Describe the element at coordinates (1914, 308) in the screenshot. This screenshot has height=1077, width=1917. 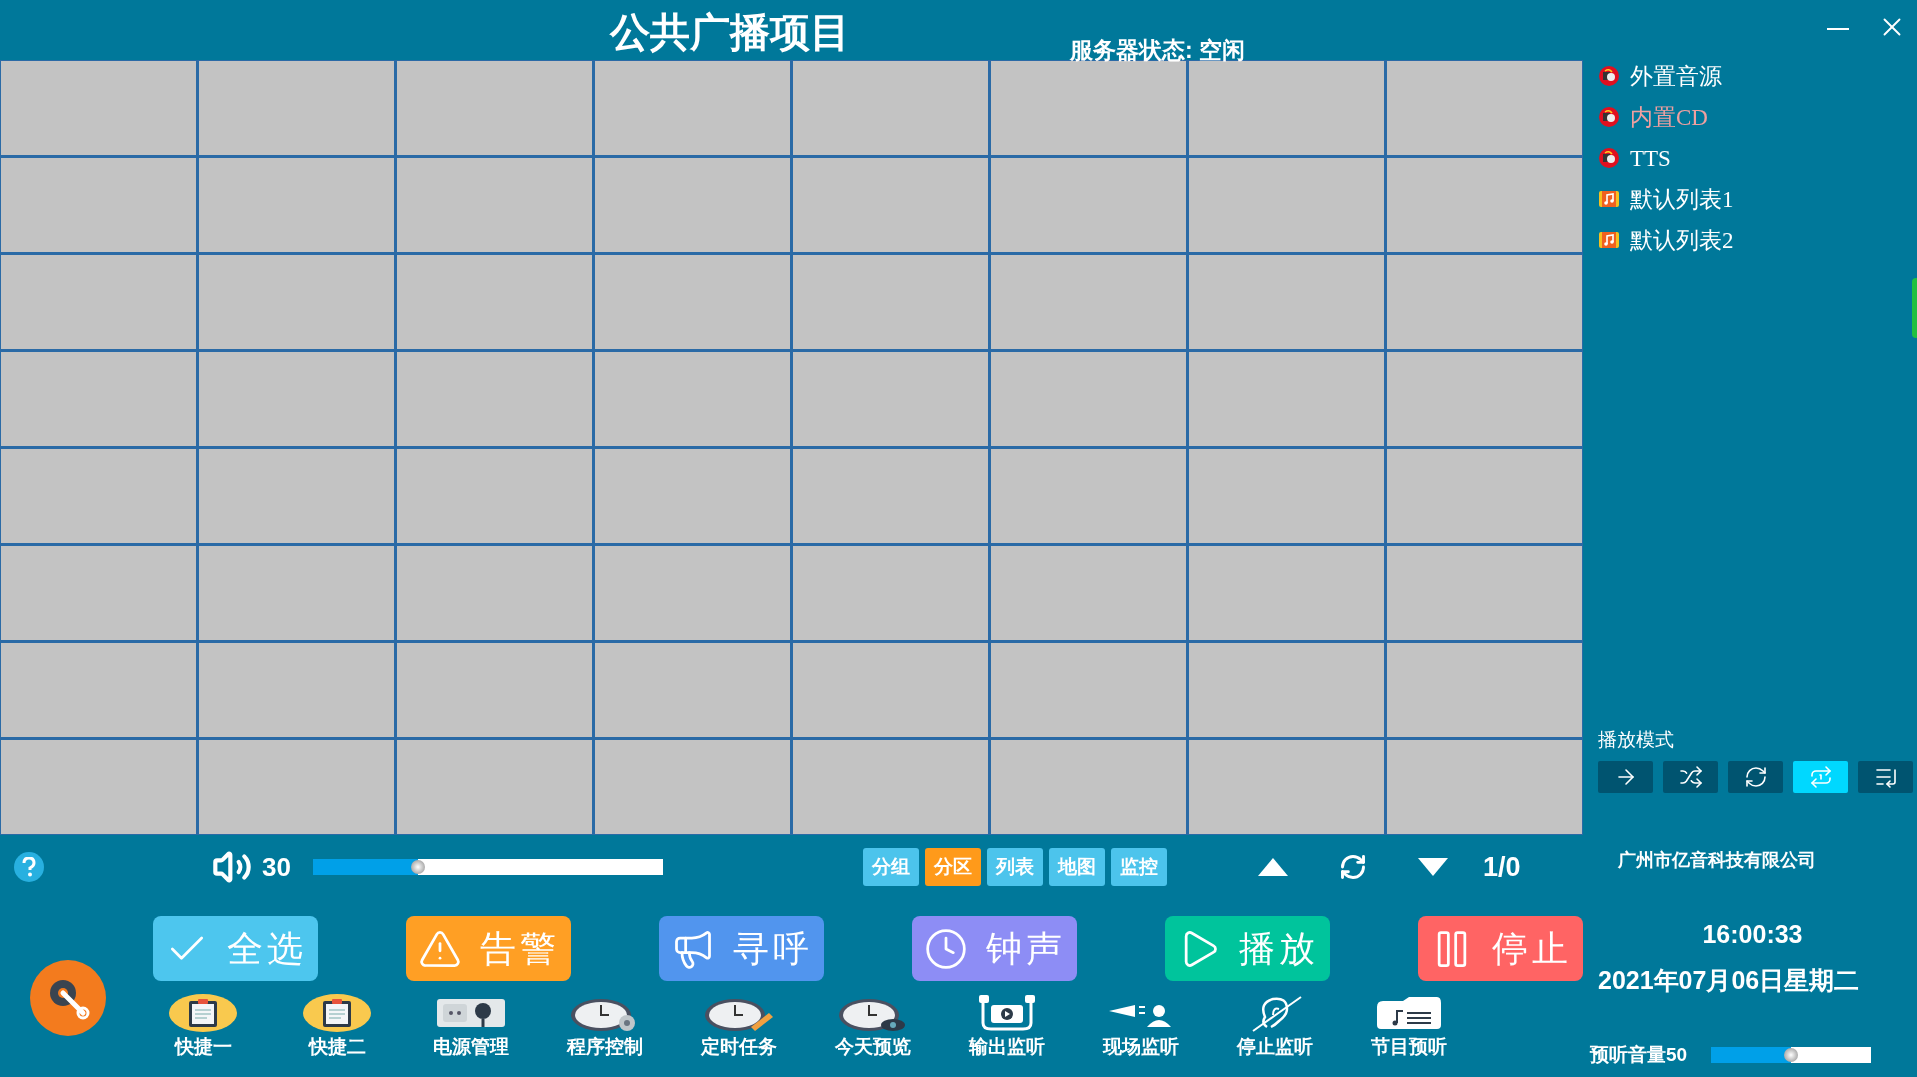
I see `scrollbar-thumb` at that location.